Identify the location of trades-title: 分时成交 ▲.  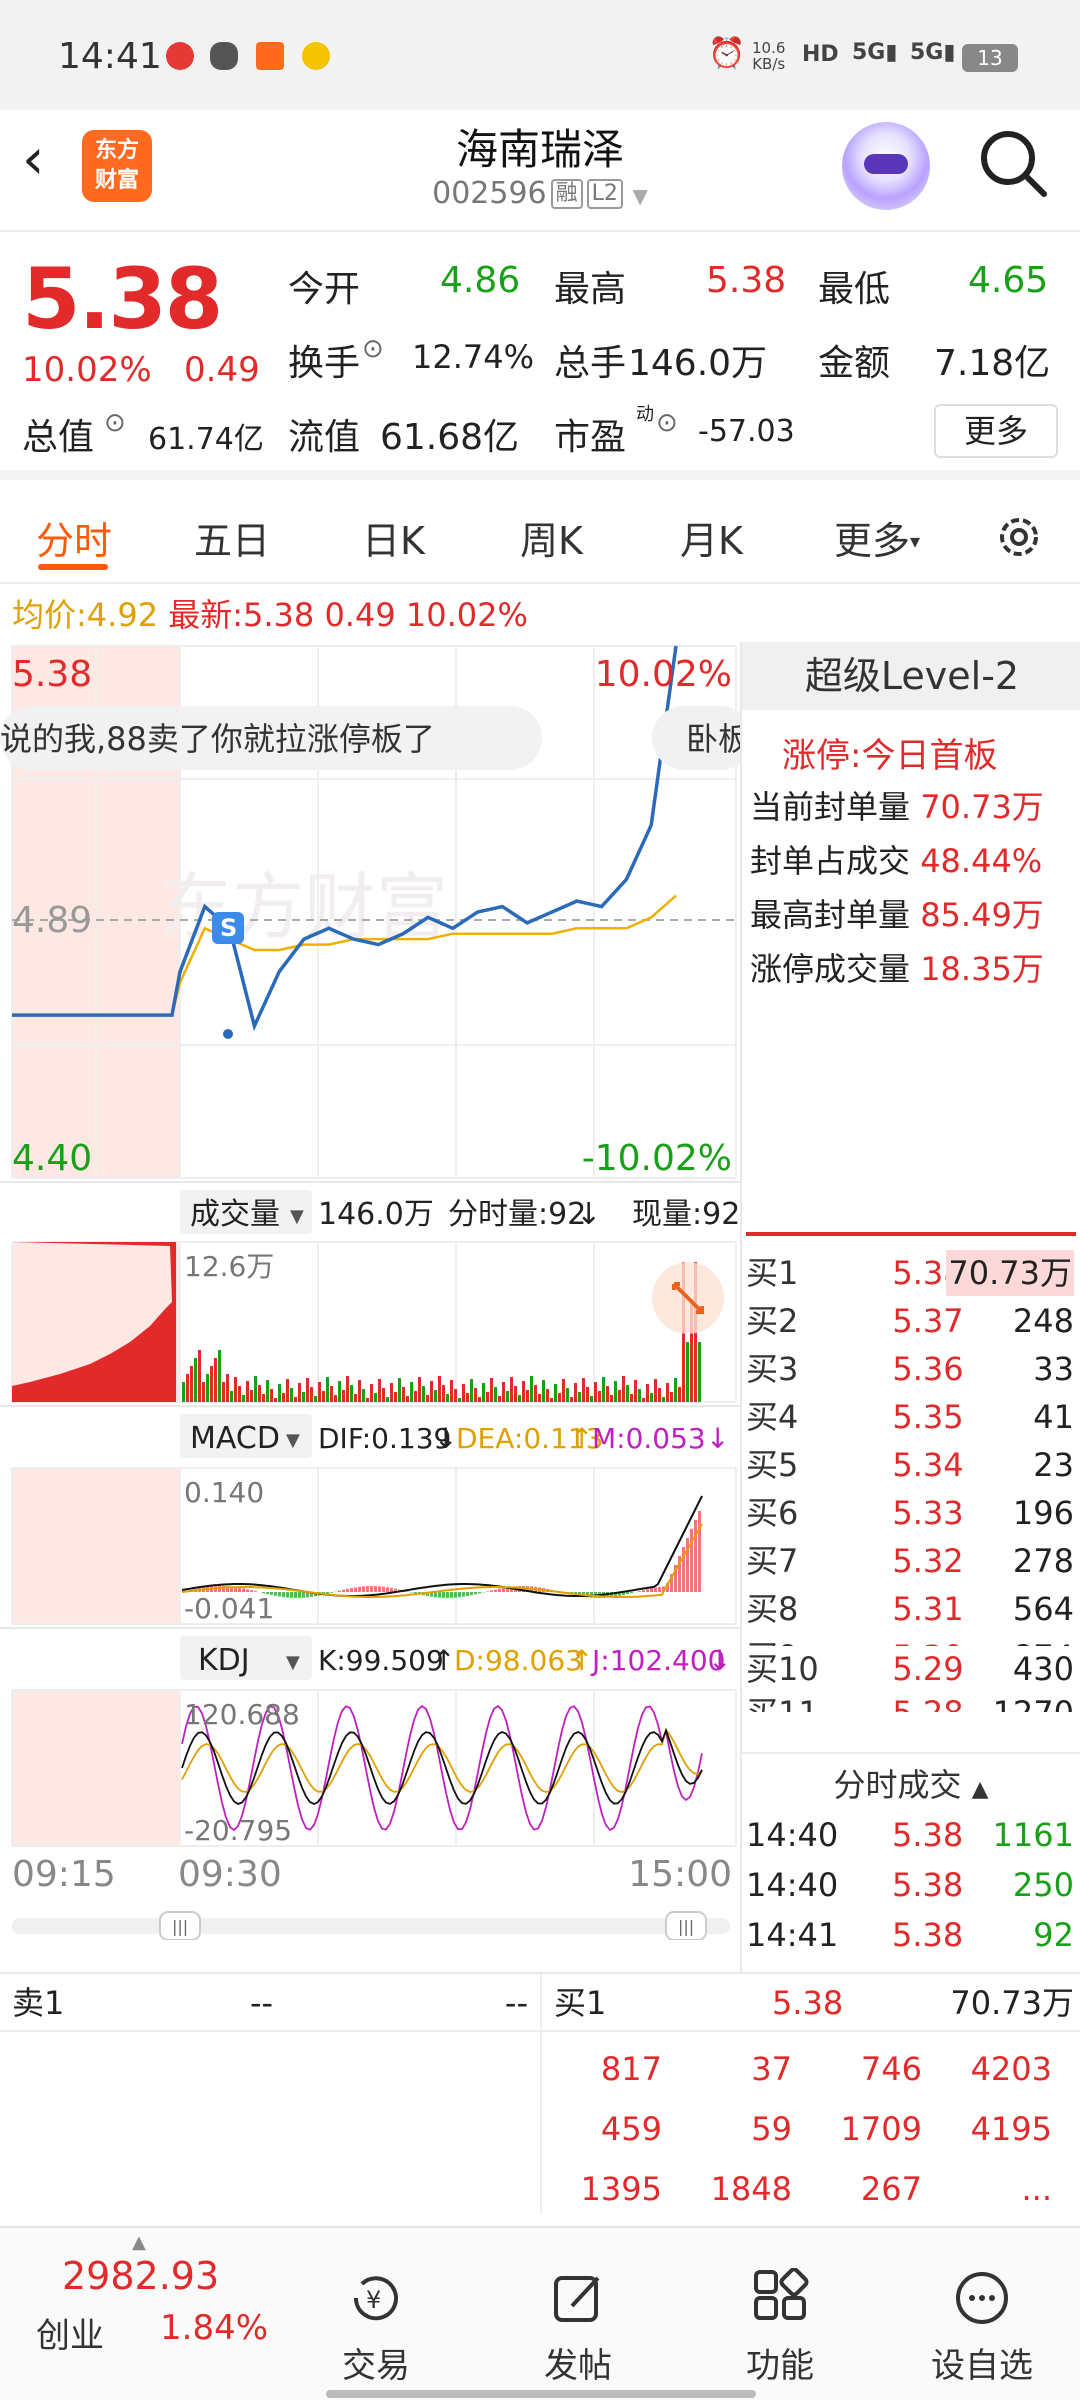
(911, 1783).